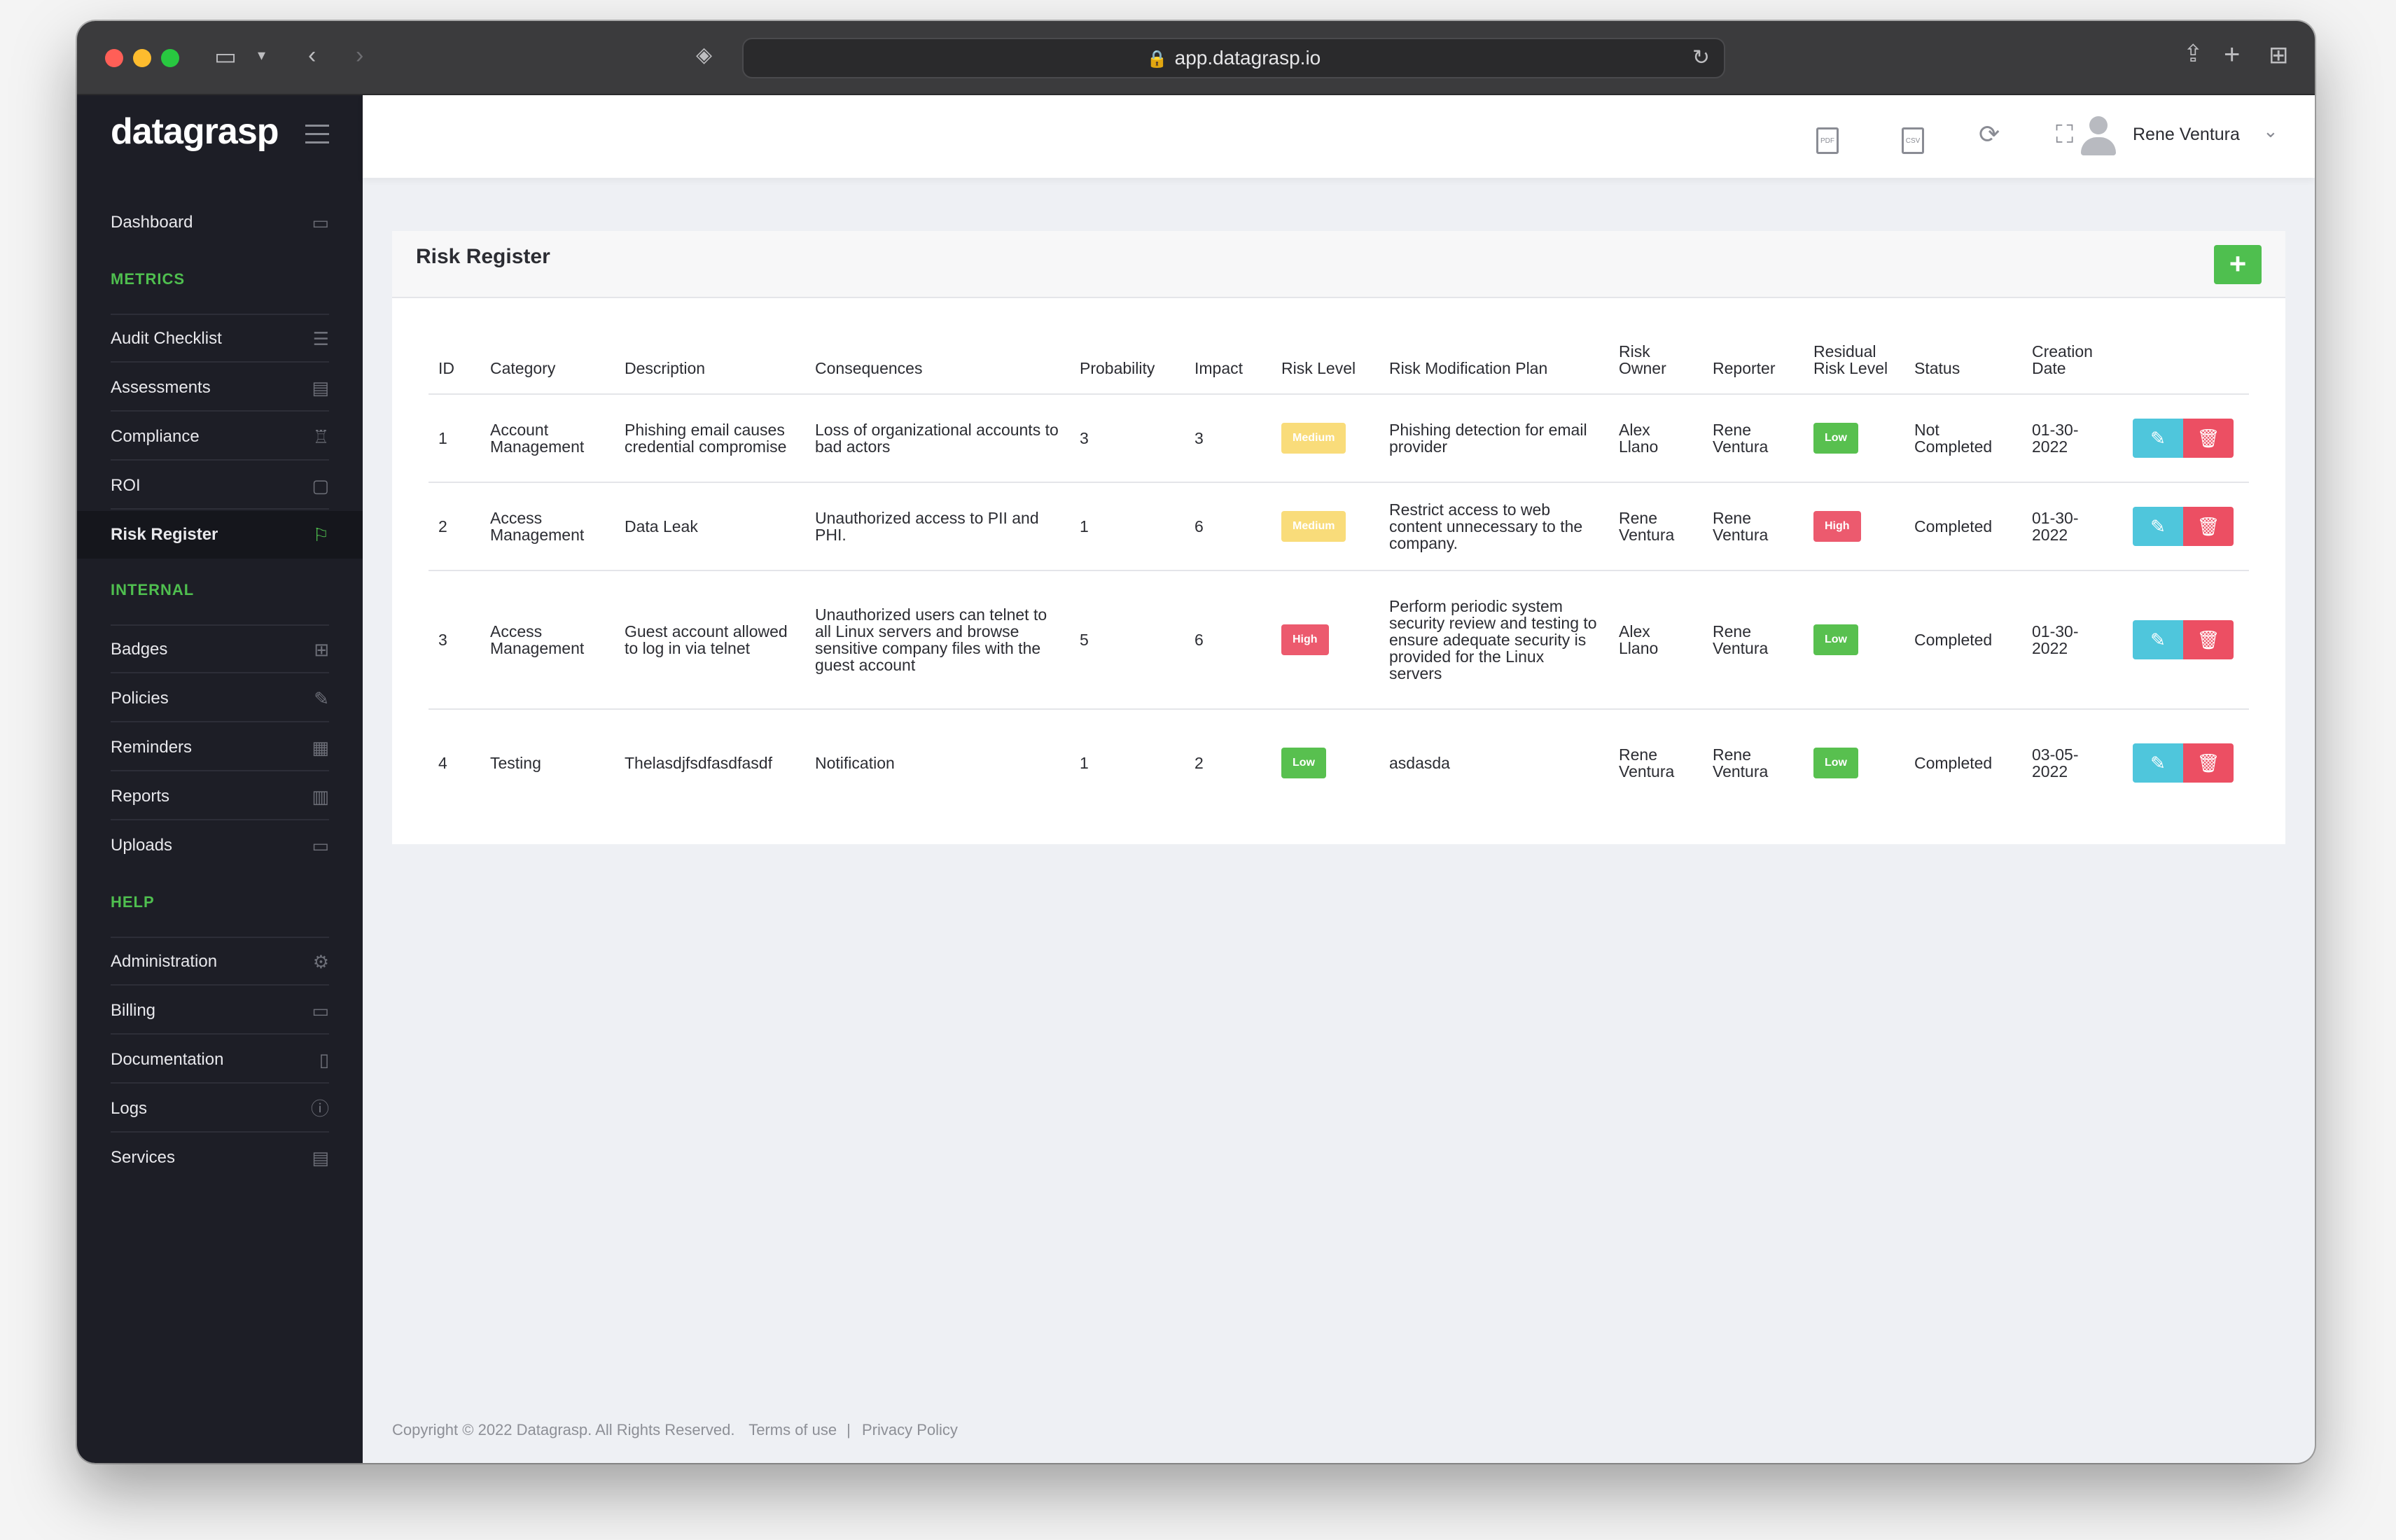 This screenshot has height=1540, width=2396. What do you see at coordinates (1229, 369) in the screenshot?
I see `col-impact: Impact` at bounding box center [1229, 369].